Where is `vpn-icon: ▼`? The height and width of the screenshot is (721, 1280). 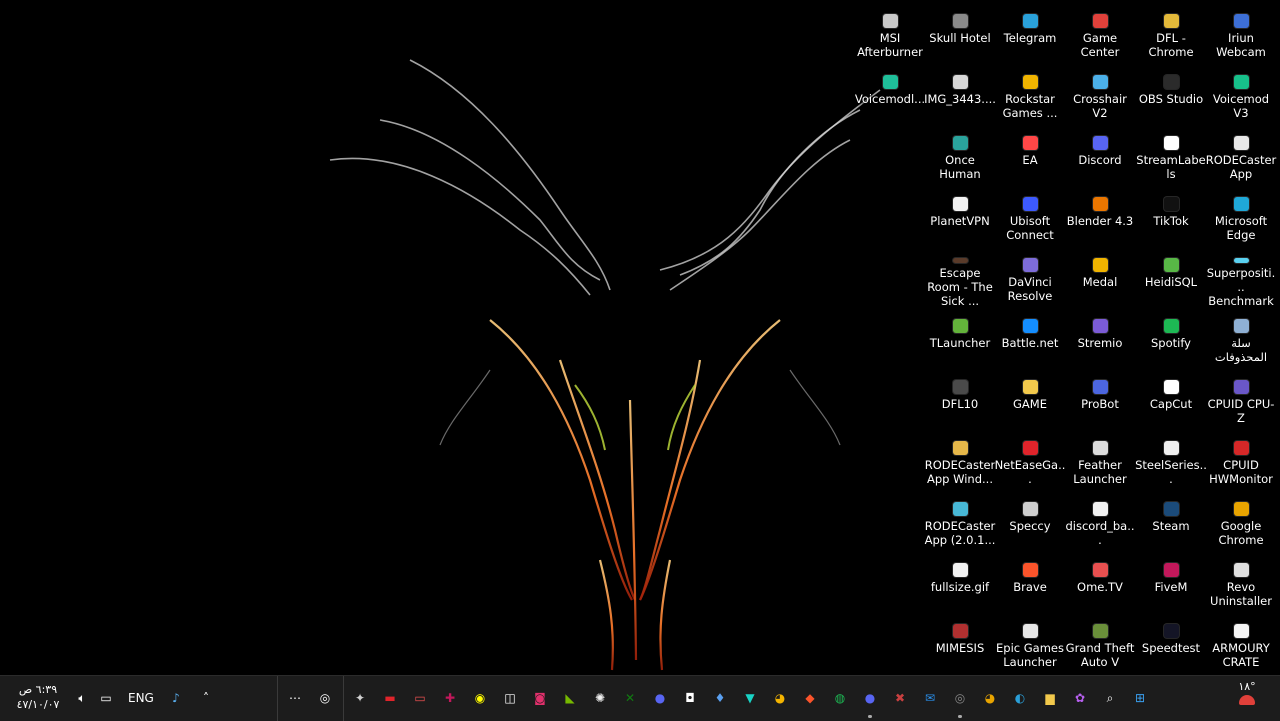
vpn-icon: ▼ is located at coordinates (750, 698).